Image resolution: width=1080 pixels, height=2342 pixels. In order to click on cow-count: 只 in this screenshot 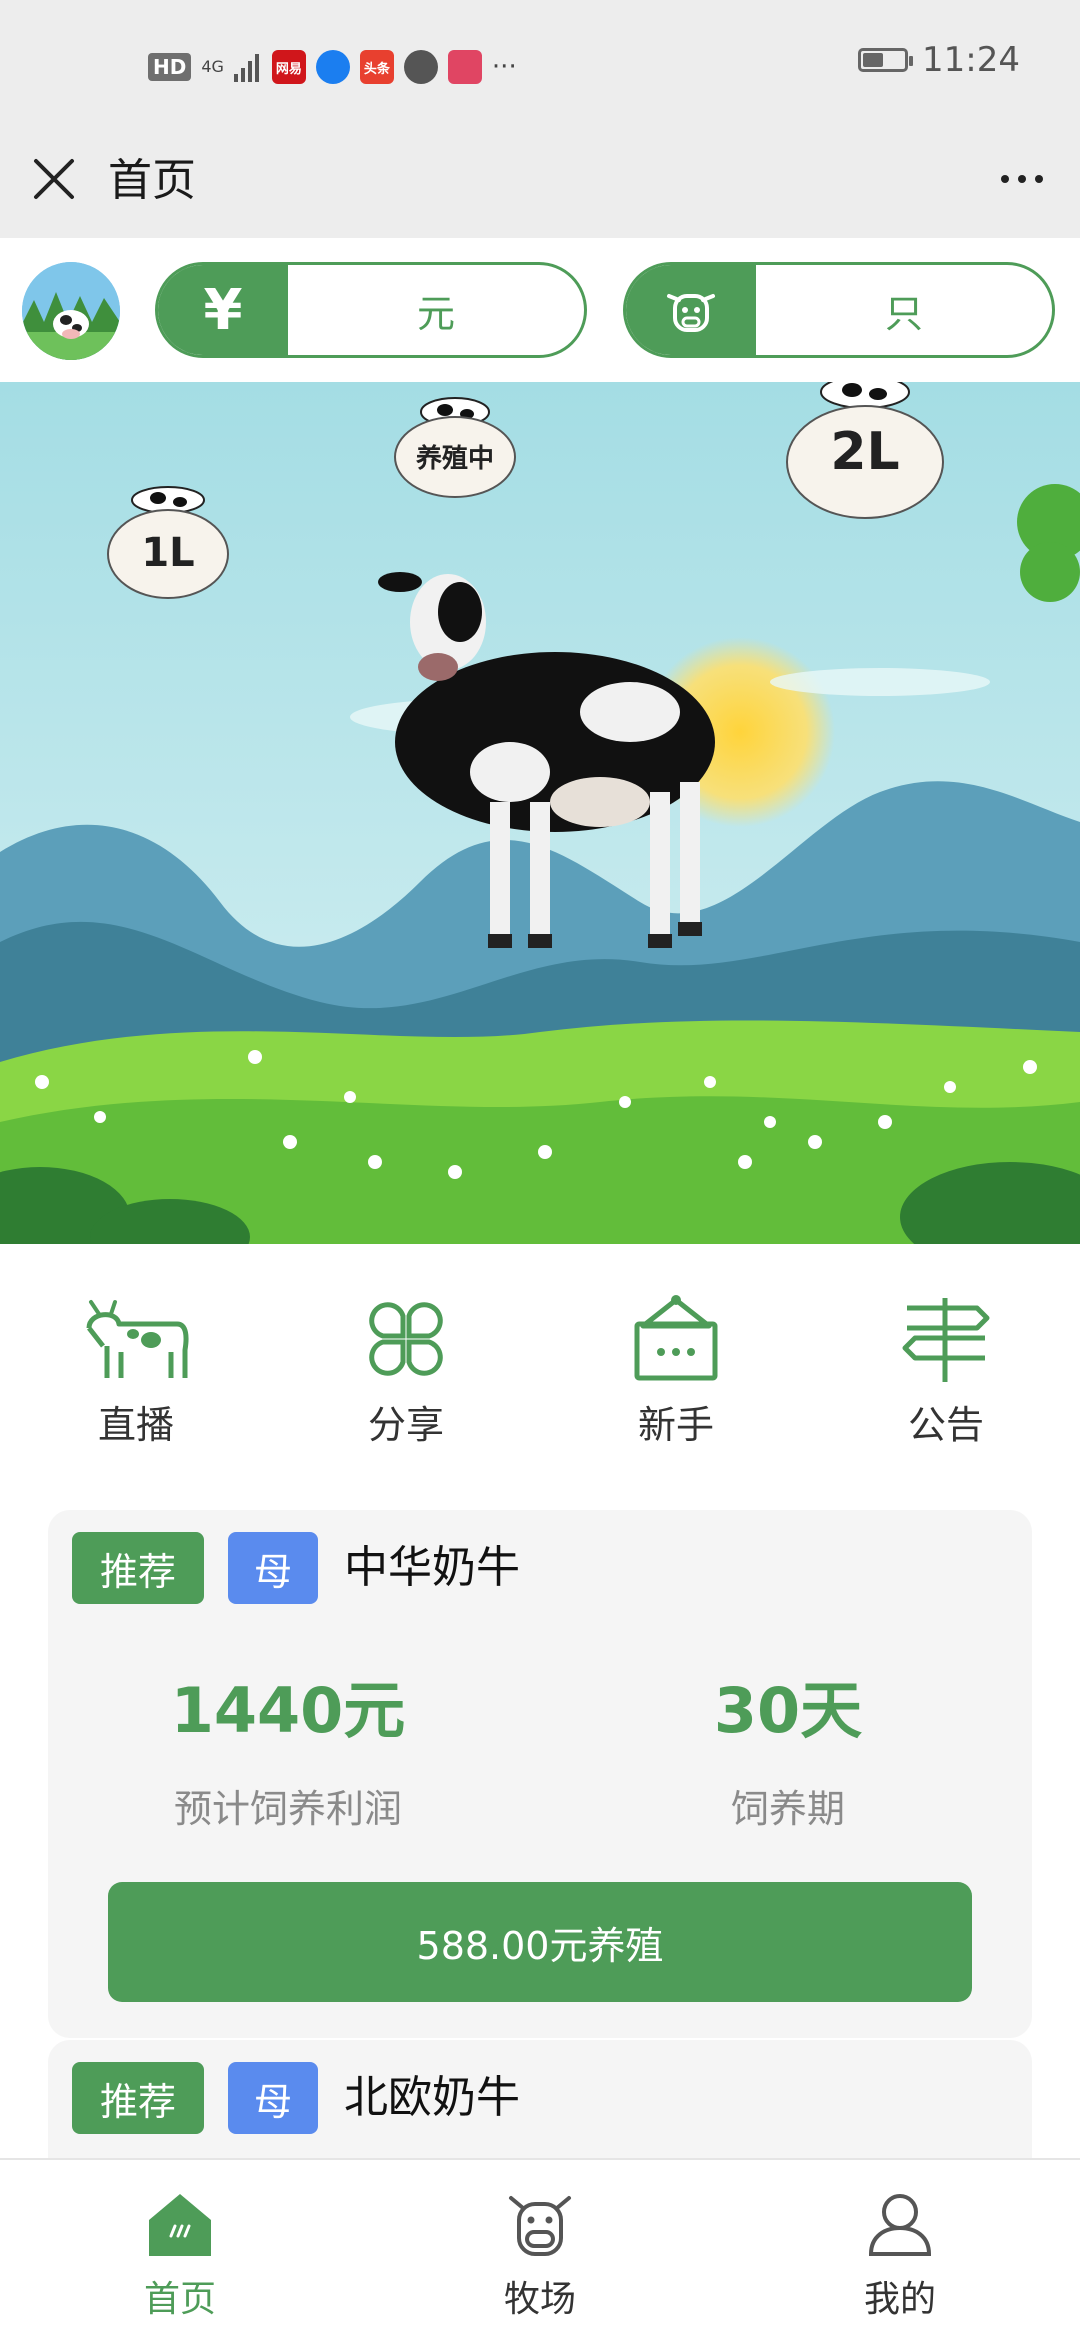, I will do `click(839, 310)`.